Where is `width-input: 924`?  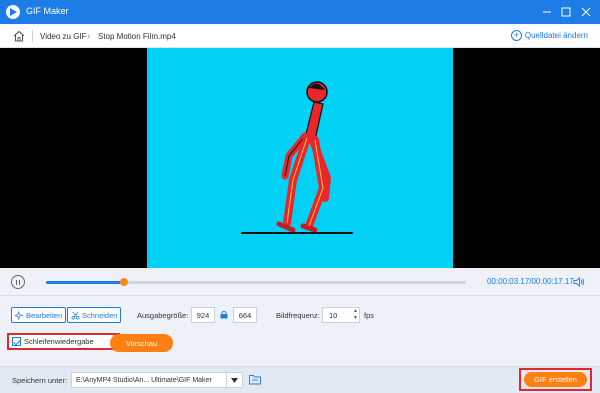 width-input: 924 is located at coordinates (203, 315).